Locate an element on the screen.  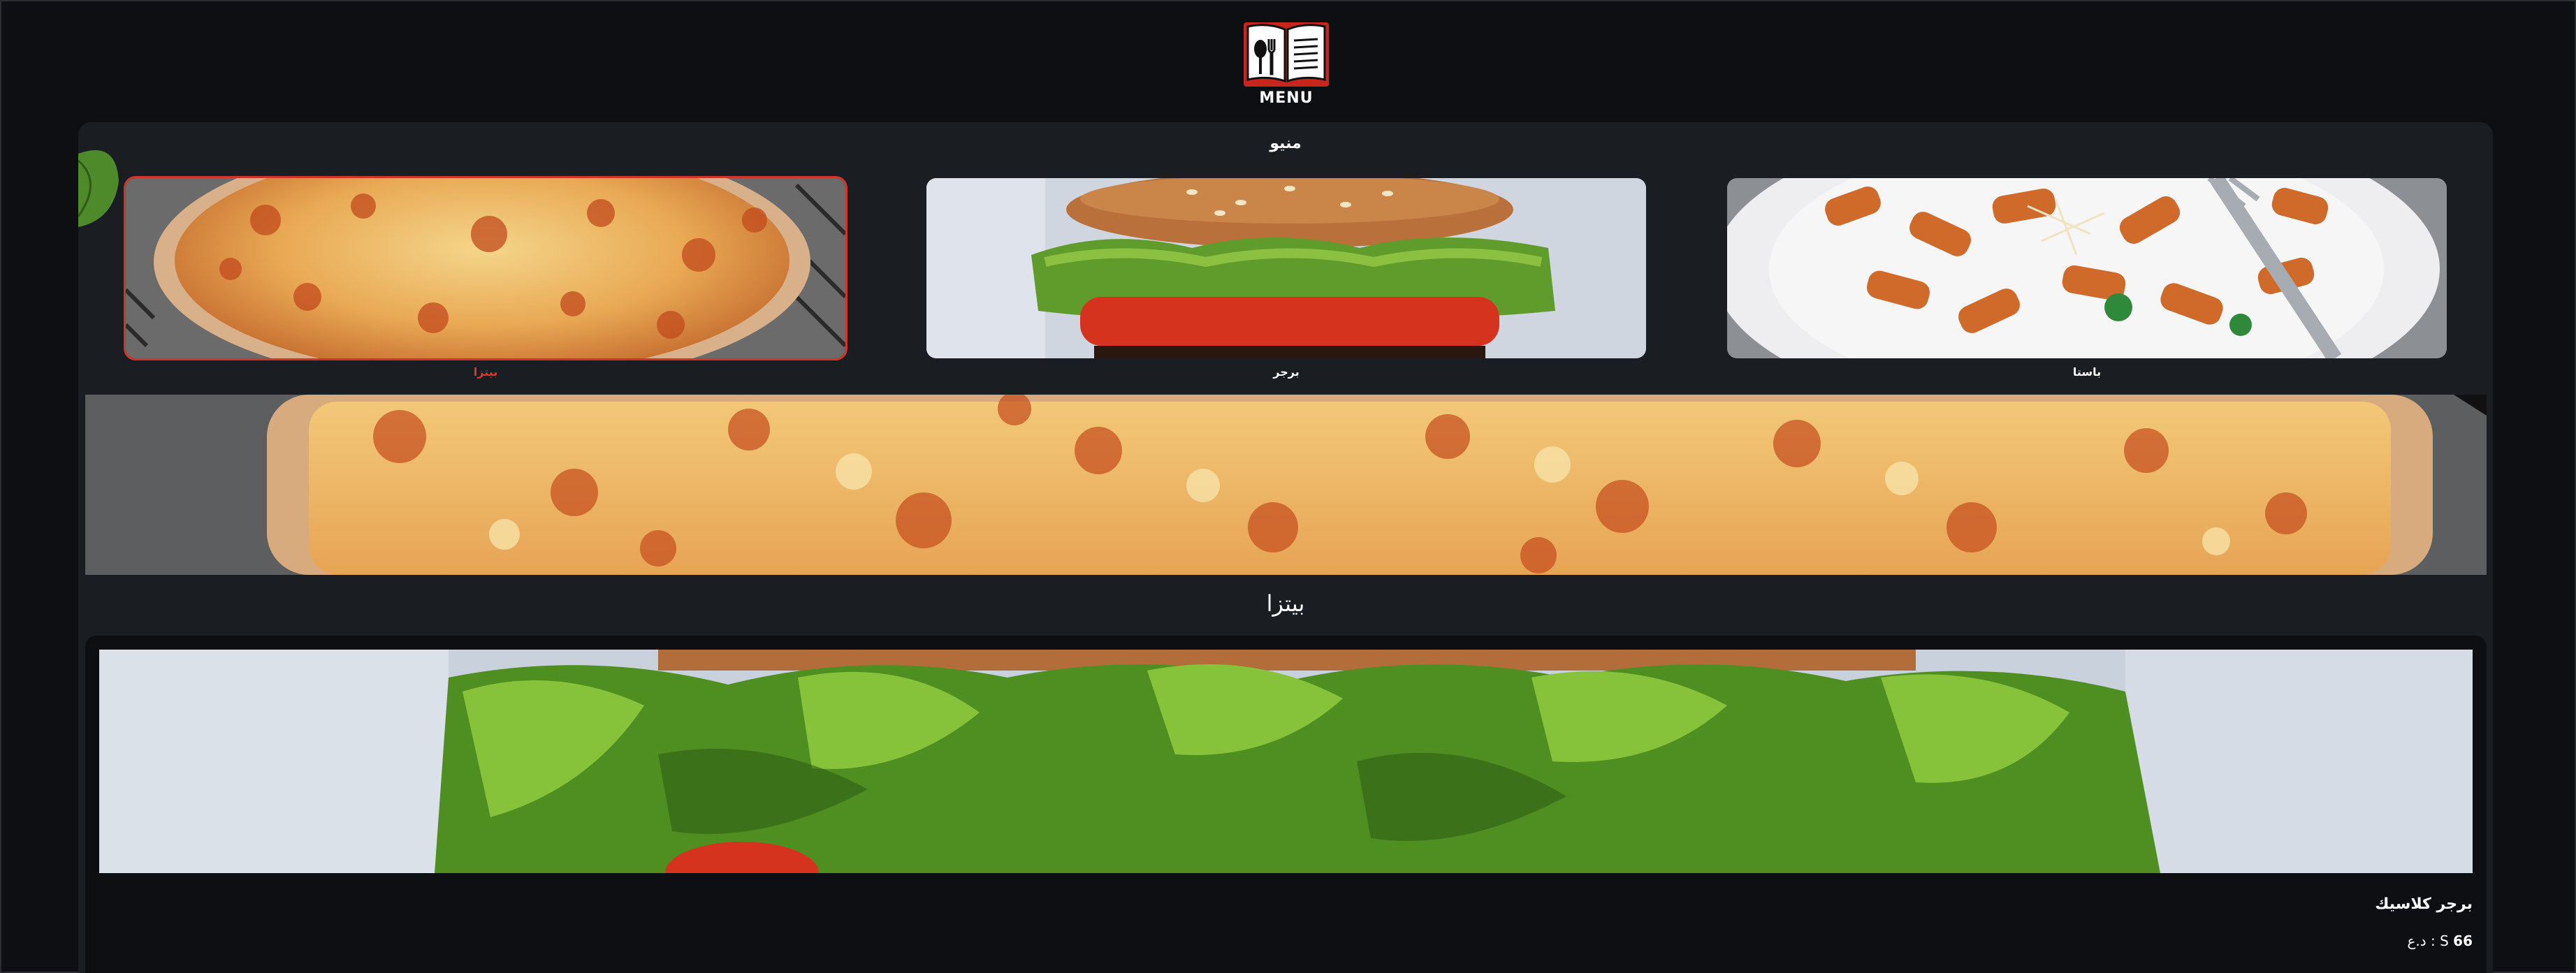
item-price: د.ع : S 66 is located at coordinates (2440, 941).